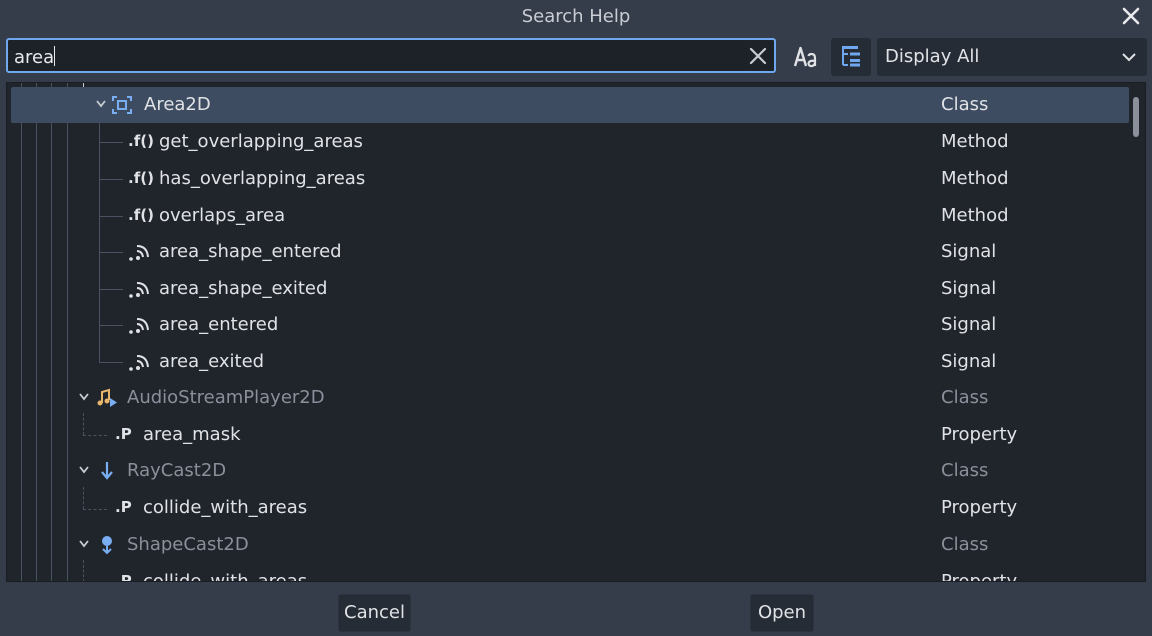 The width and height of the screenshot is (1152, 636). I want to click on open-button: Open, so click(782, 613).